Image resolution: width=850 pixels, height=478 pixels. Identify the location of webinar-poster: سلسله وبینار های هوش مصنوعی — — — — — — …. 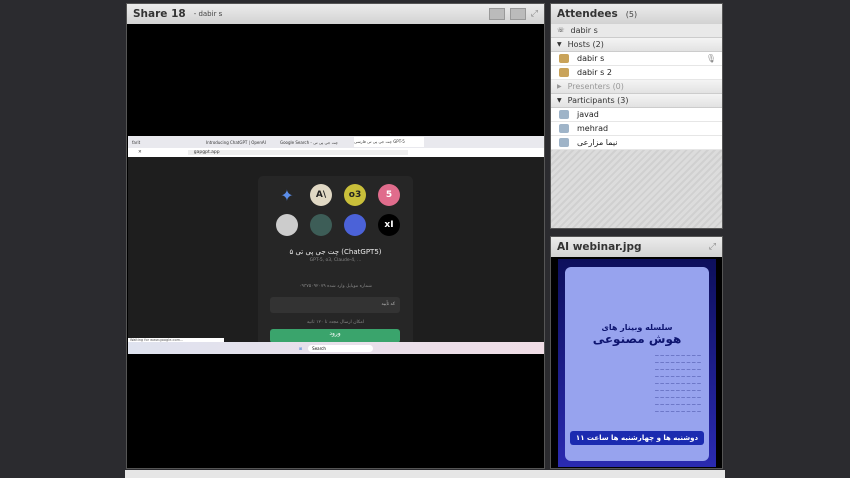
(637, 363).